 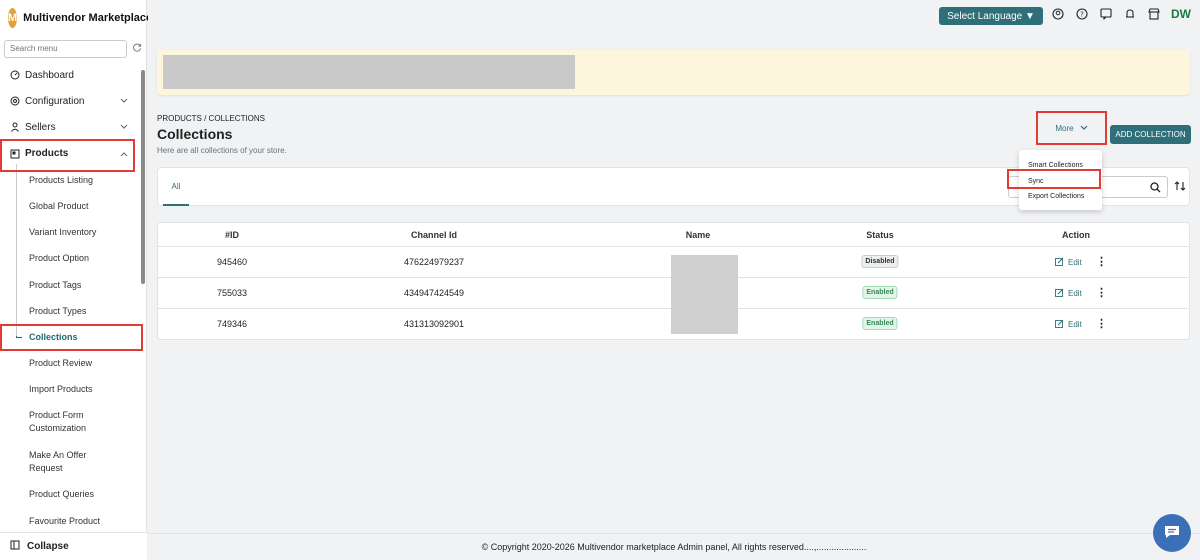 I want to click on dashboard-icon, so click(x=15, y=75).